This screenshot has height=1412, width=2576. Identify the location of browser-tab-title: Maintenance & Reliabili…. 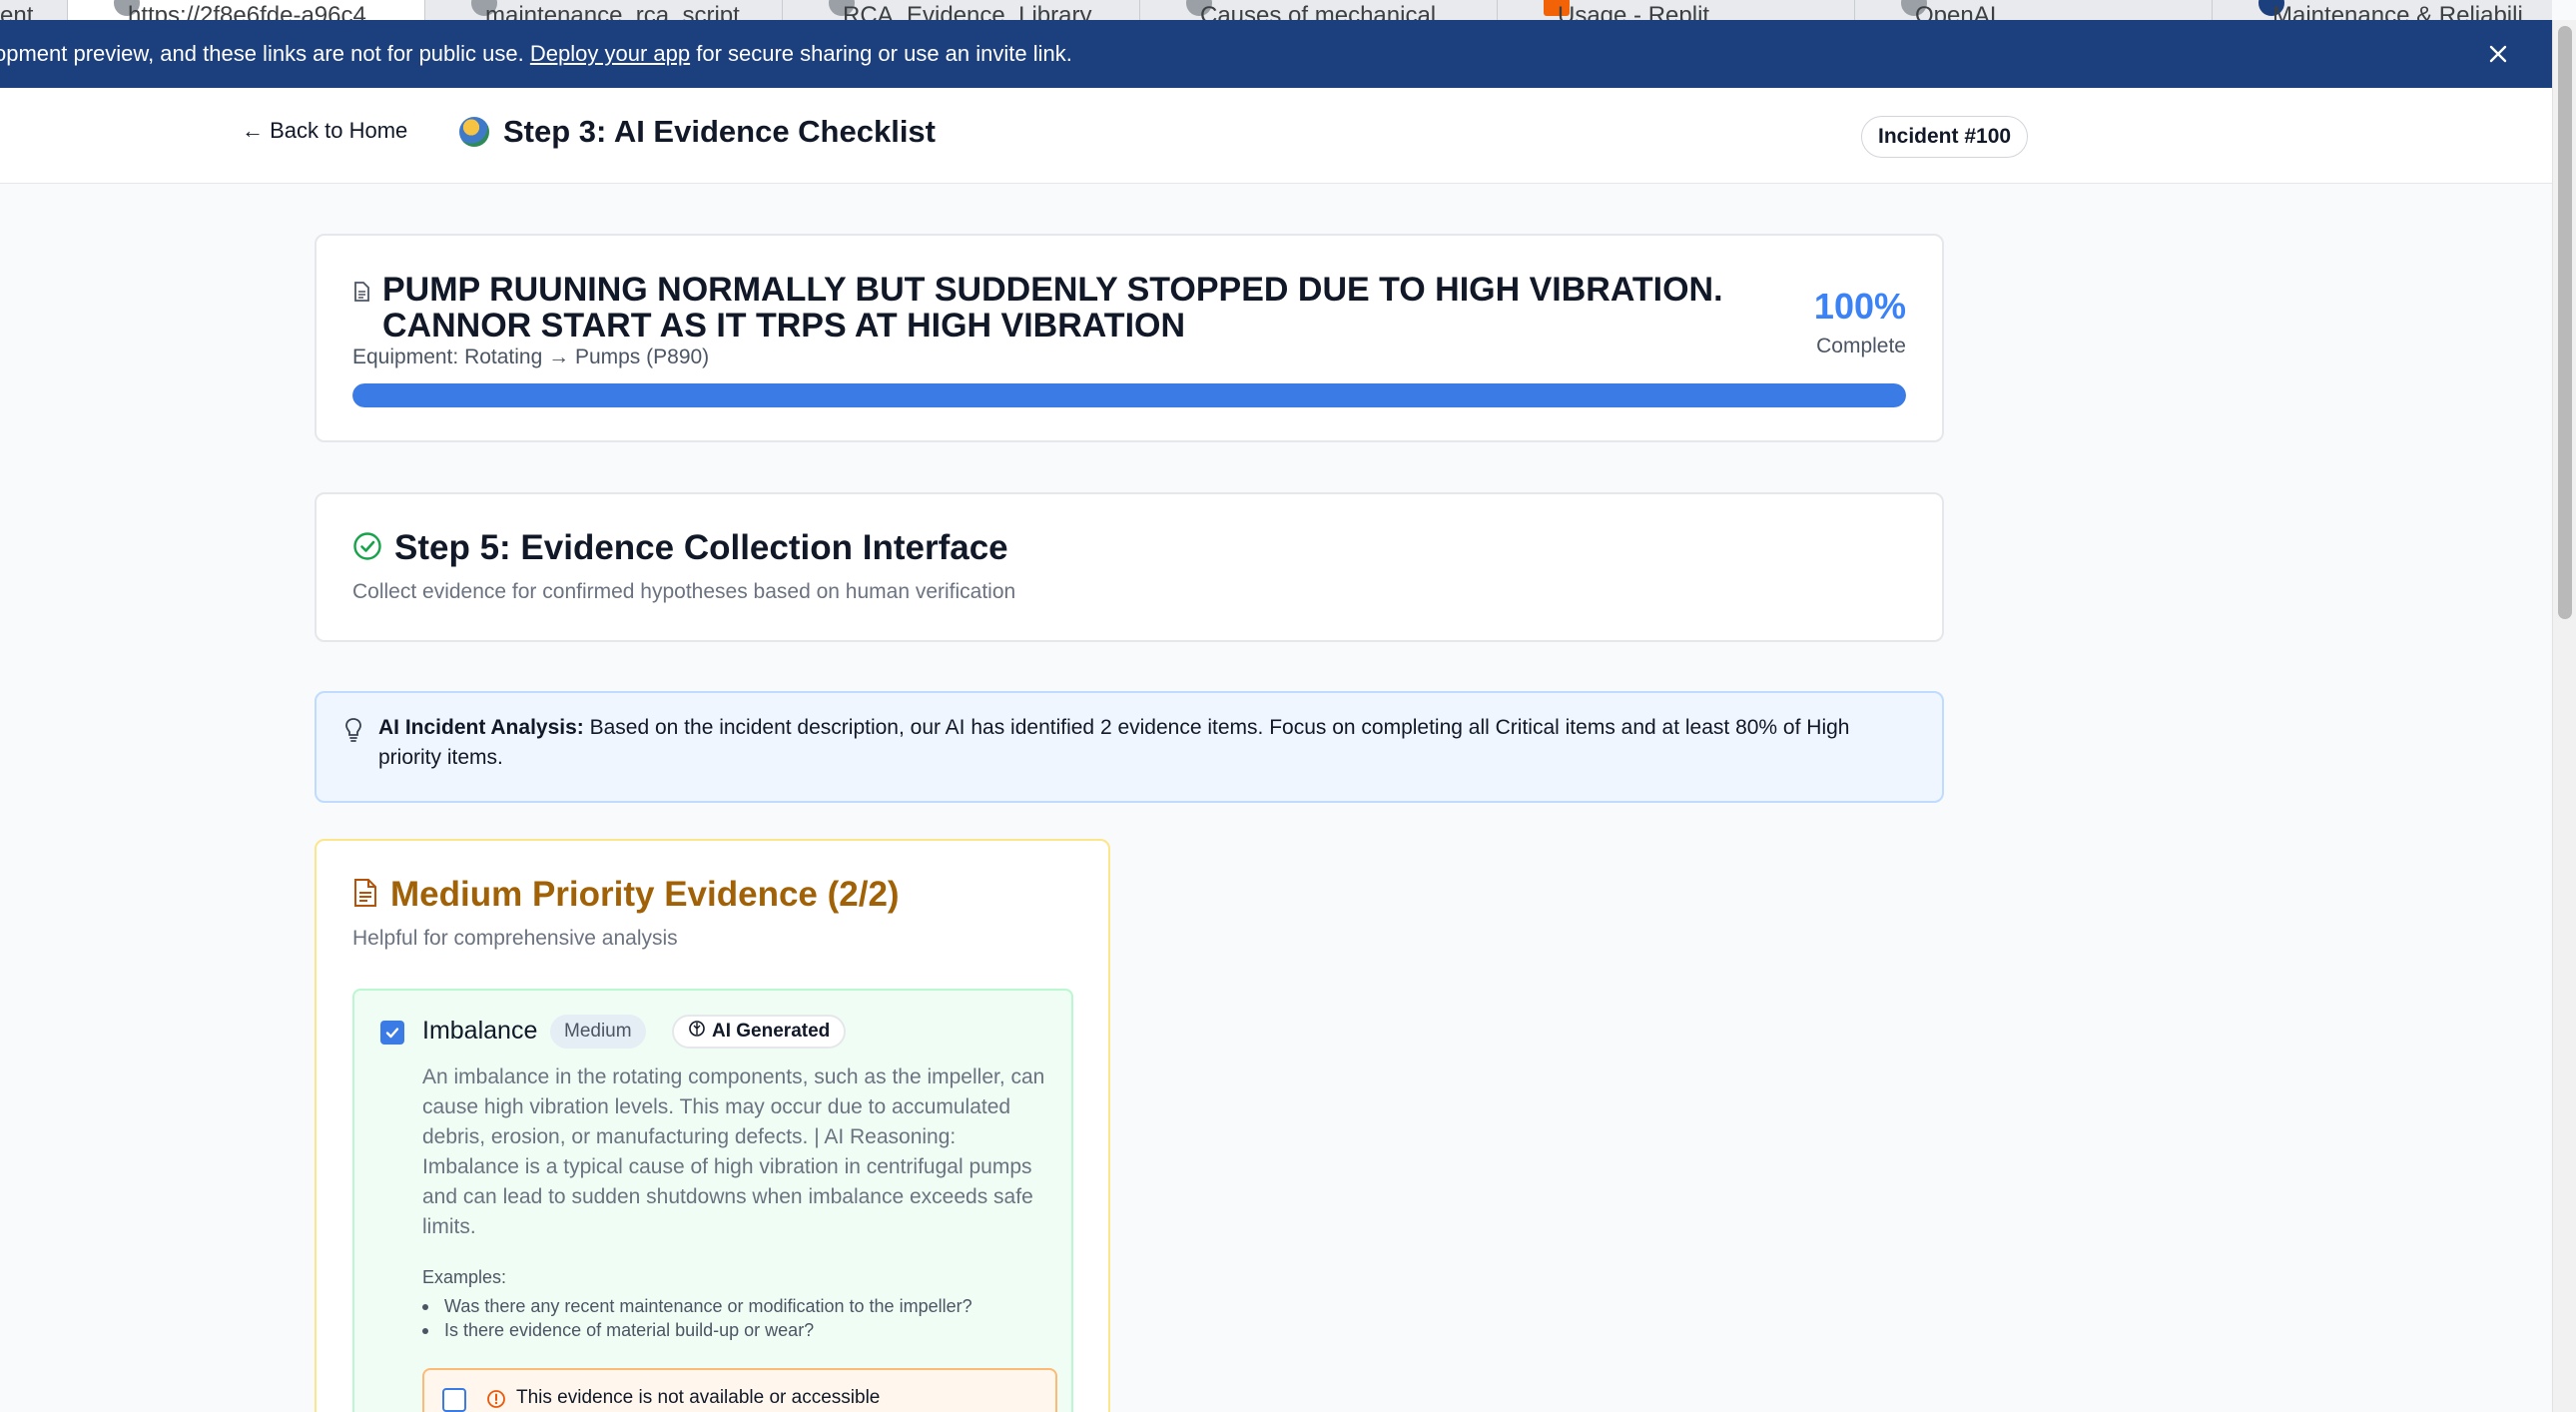
(2409, 11).